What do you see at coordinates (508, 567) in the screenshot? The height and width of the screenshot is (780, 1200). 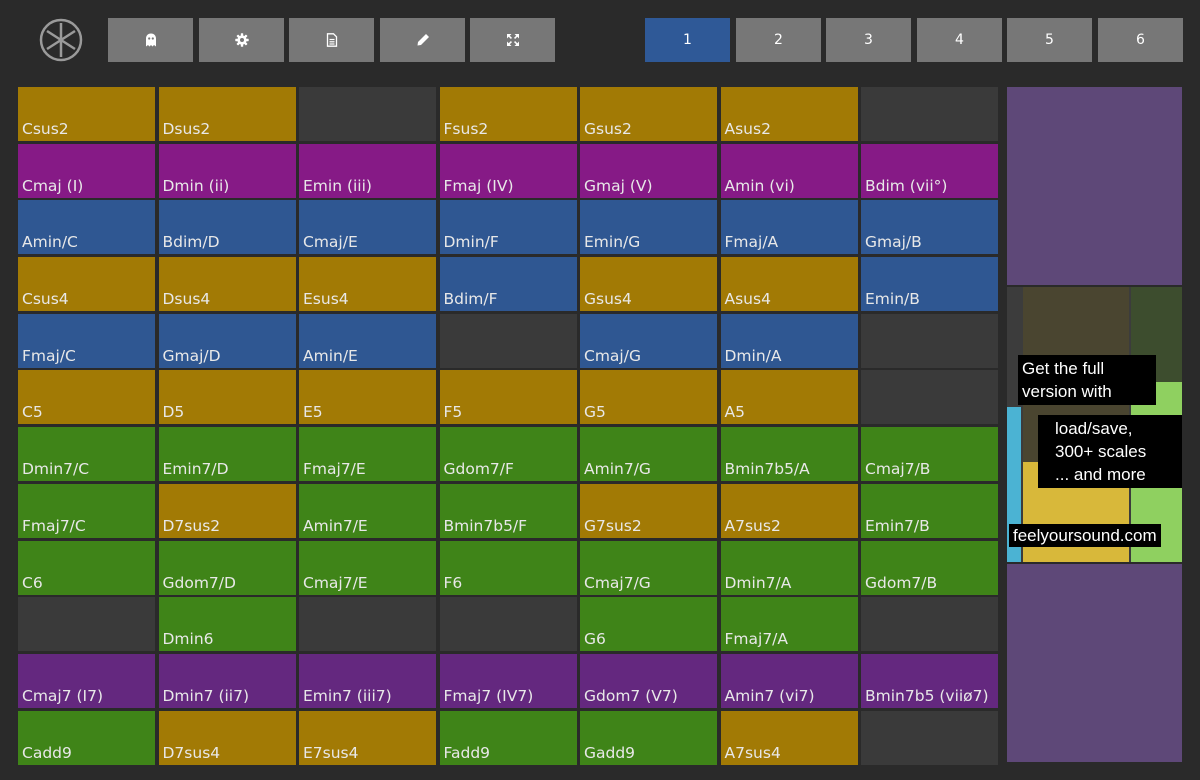 I see `chord-pad: F6` at bounding box center [508, 567].